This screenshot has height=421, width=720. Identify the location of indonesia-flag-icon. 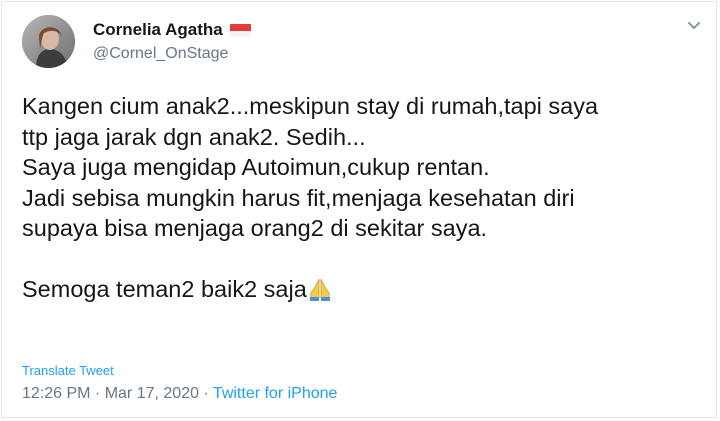
(240, 30).